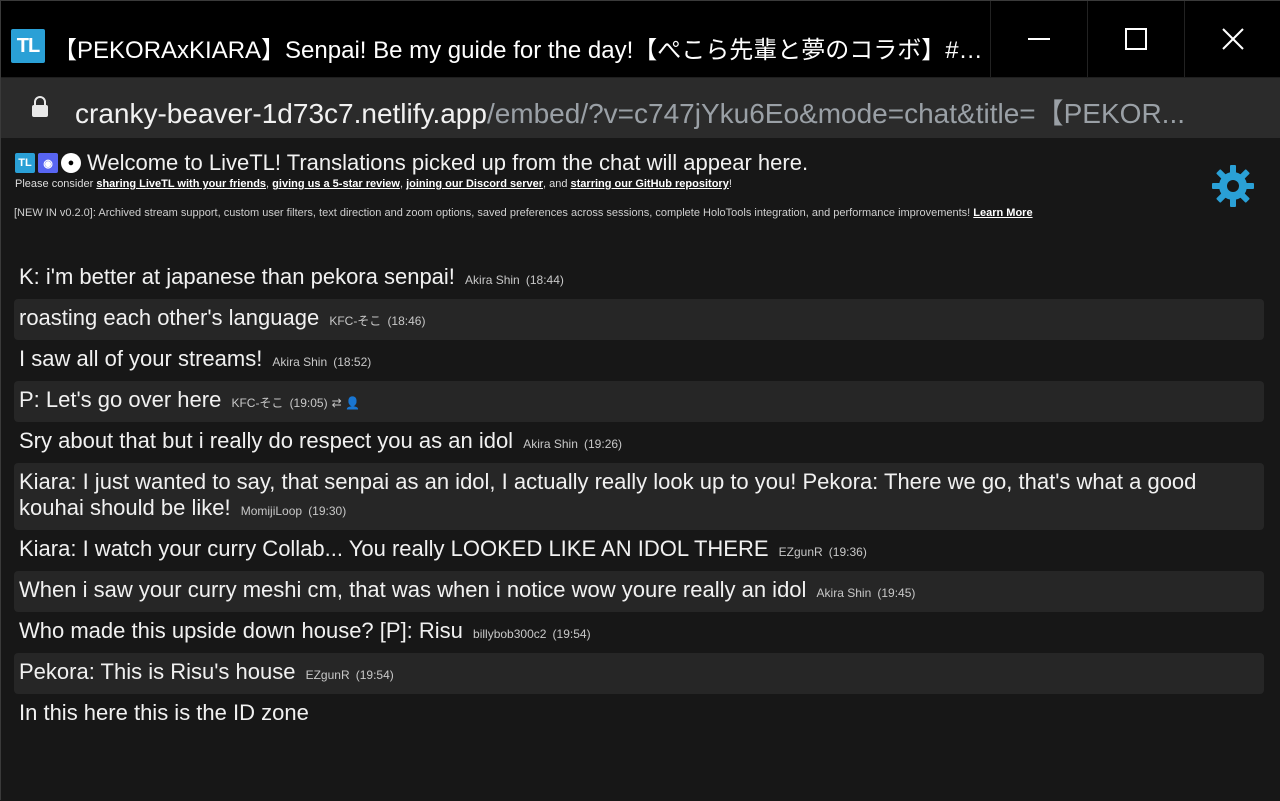 This screenshot has width=1280, height=801. Describe the element at coordinates (28, 46) in the screenshot. I see `livetl-app-icon: TL` at that location.